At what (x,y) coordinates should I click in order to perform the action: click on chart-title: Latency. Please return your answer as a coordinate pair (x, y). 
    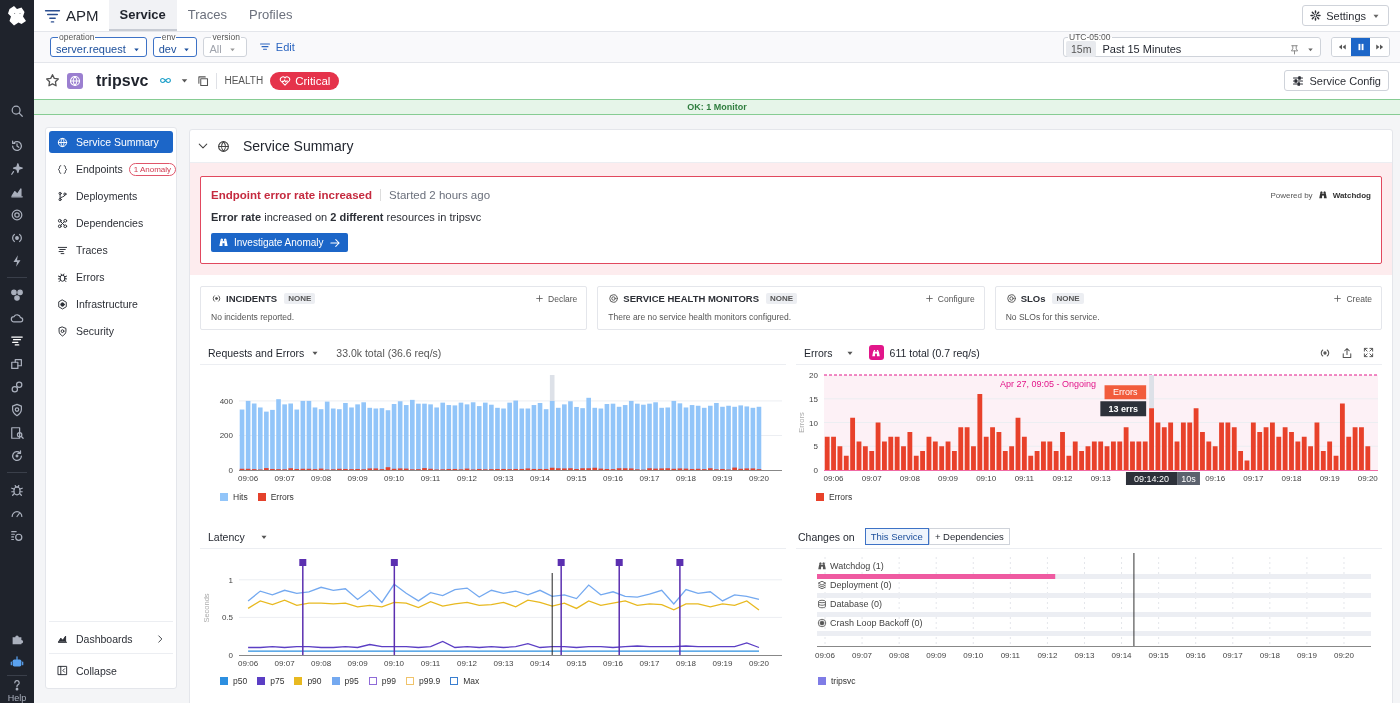
    Looking at the image, I should click on (226, 536).